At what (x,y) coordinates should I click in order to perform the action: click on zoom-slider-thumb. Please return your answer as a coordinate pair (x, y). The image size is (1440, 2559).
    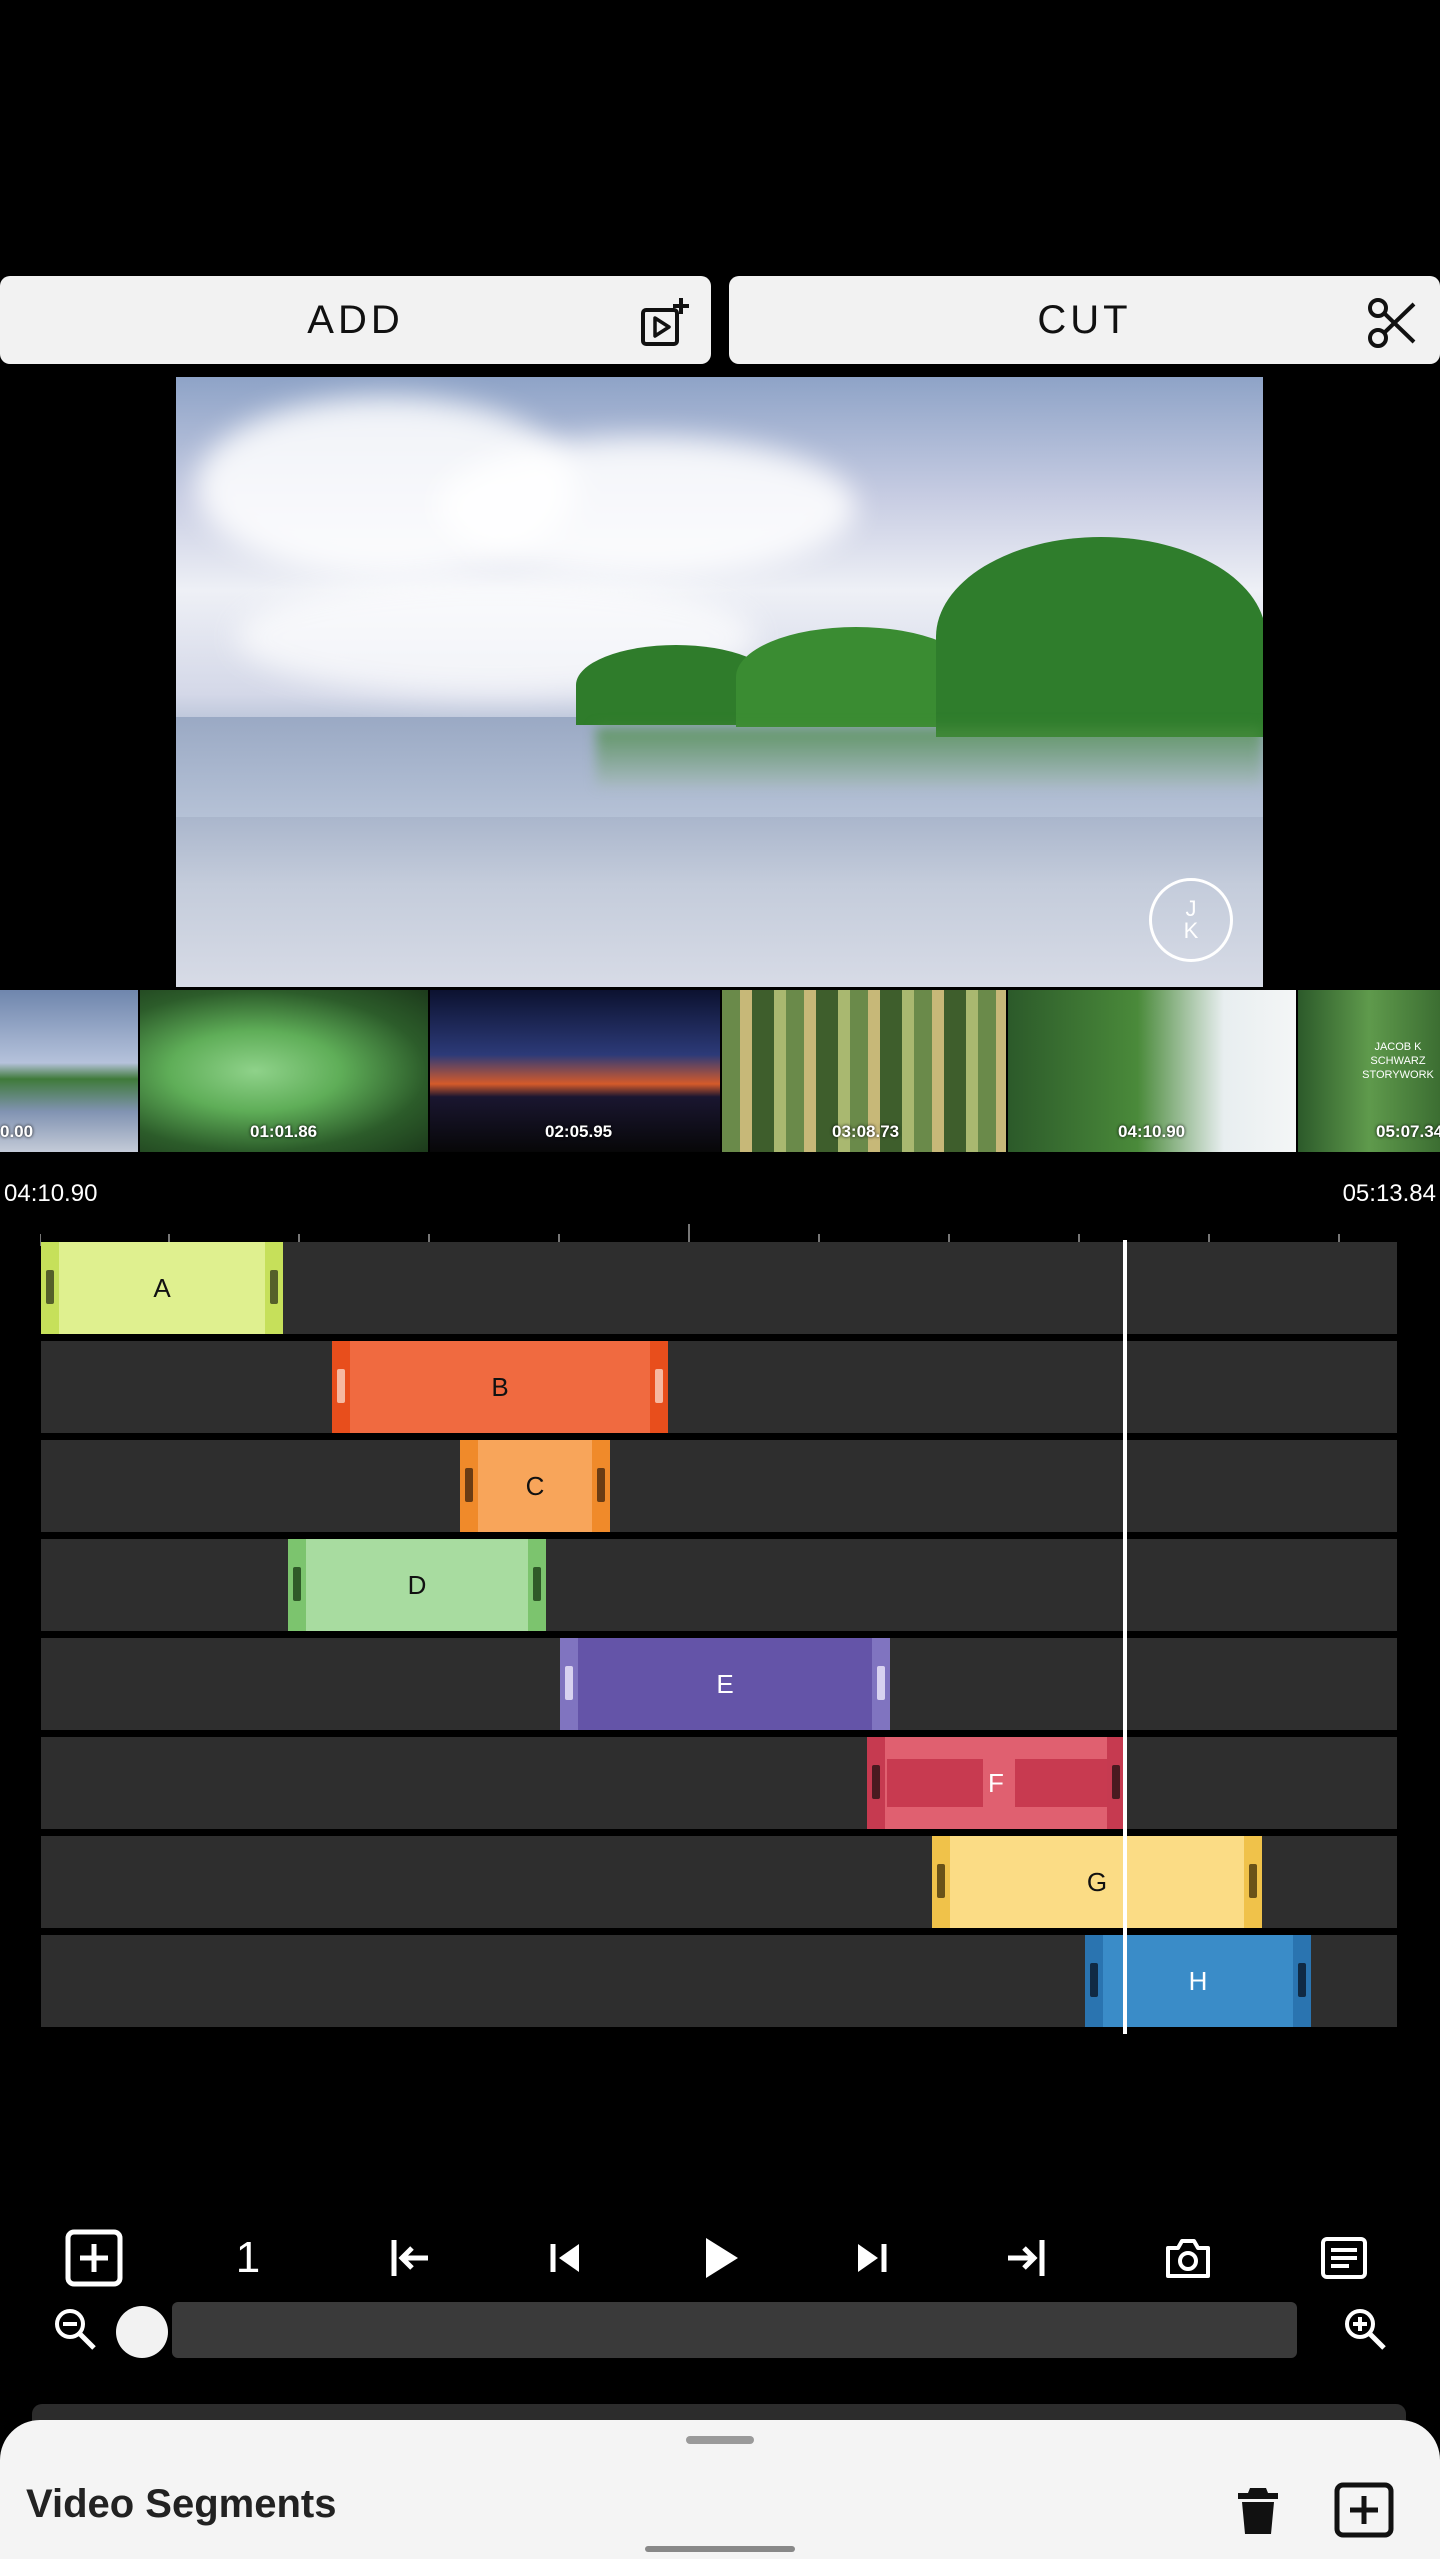
    Looking at the image, I should click on (142, 2332).